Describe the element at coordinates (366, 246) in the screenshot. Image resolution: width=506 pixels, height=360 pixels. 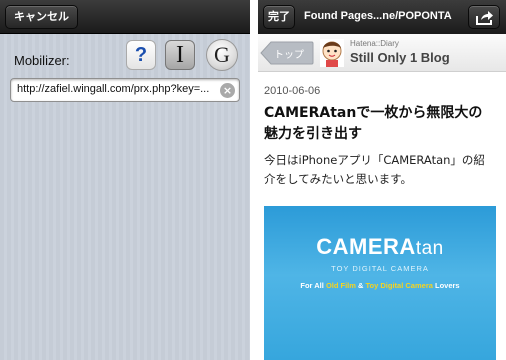
I see `hero-title-bold: CAMERA` at that location.